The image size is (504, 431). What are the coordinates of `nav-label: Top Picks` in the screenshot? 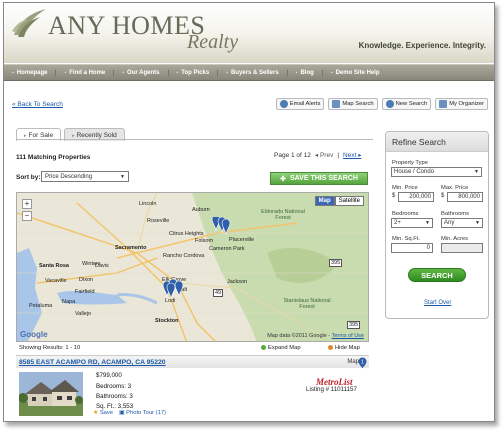 It's located at (195, 72).